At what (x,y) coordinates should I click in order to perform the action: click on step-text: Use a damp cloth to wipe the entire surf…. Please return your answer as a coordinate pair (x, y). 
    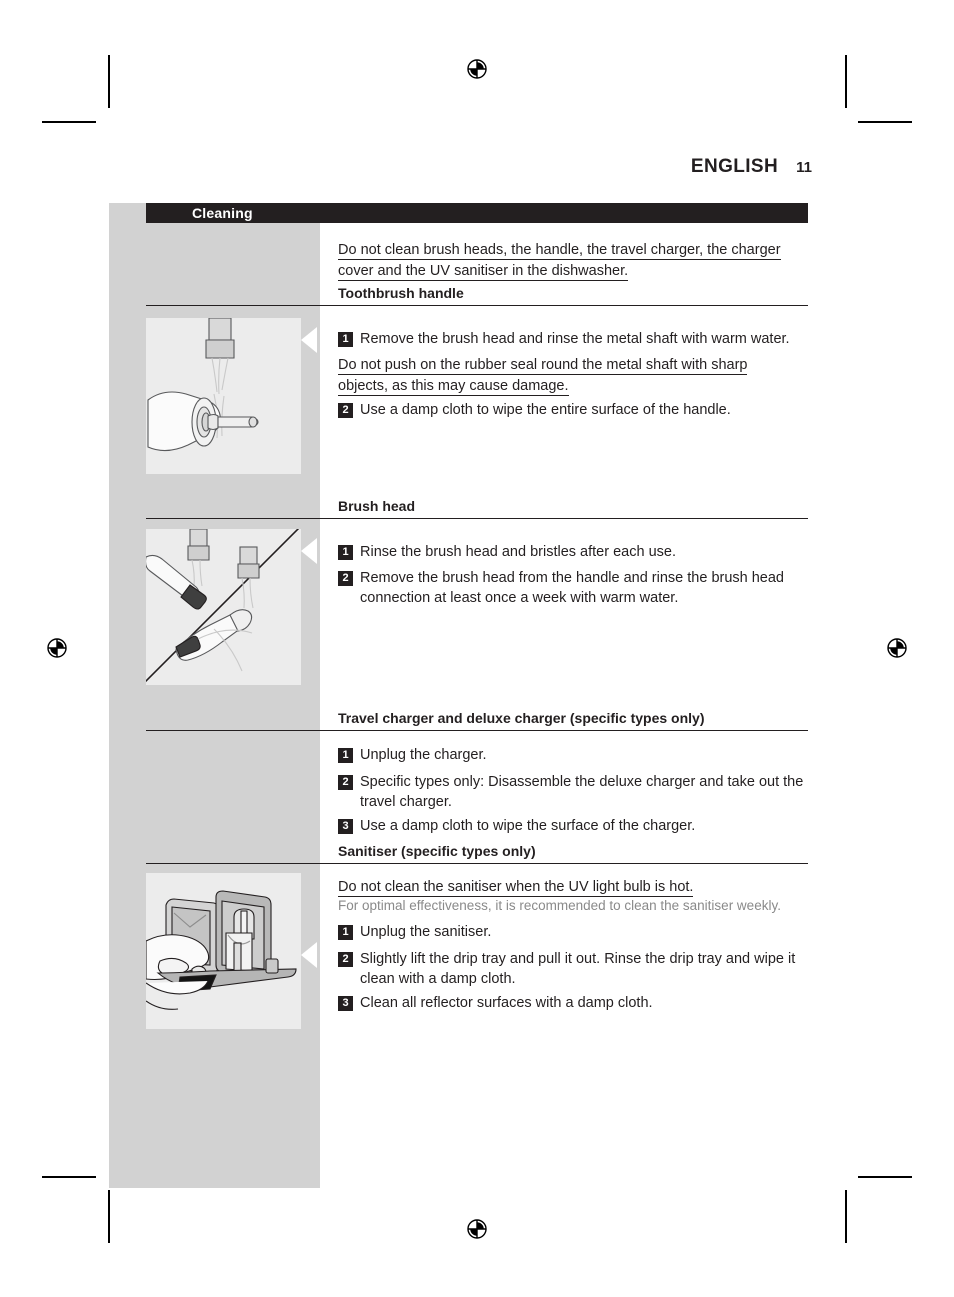
    Looking at the image, I should click on (545, 410).